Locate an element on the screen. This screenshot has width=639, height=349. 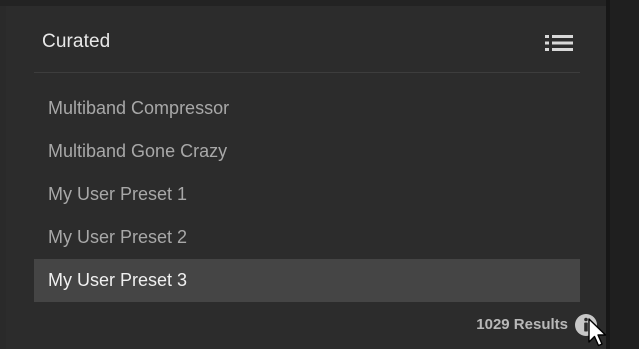
mouse-cursor-icon is located at coordinates (597, 332).